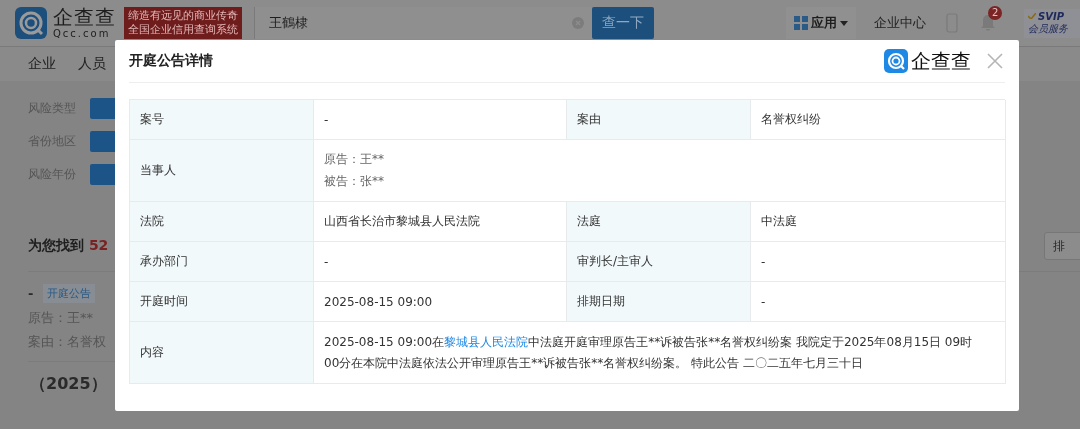 This screenshot has width=1080, height=429. Describe the element at coordinates (486, 341) in the screenshot. I see `court-link: 黎城县人民法院` at that location.